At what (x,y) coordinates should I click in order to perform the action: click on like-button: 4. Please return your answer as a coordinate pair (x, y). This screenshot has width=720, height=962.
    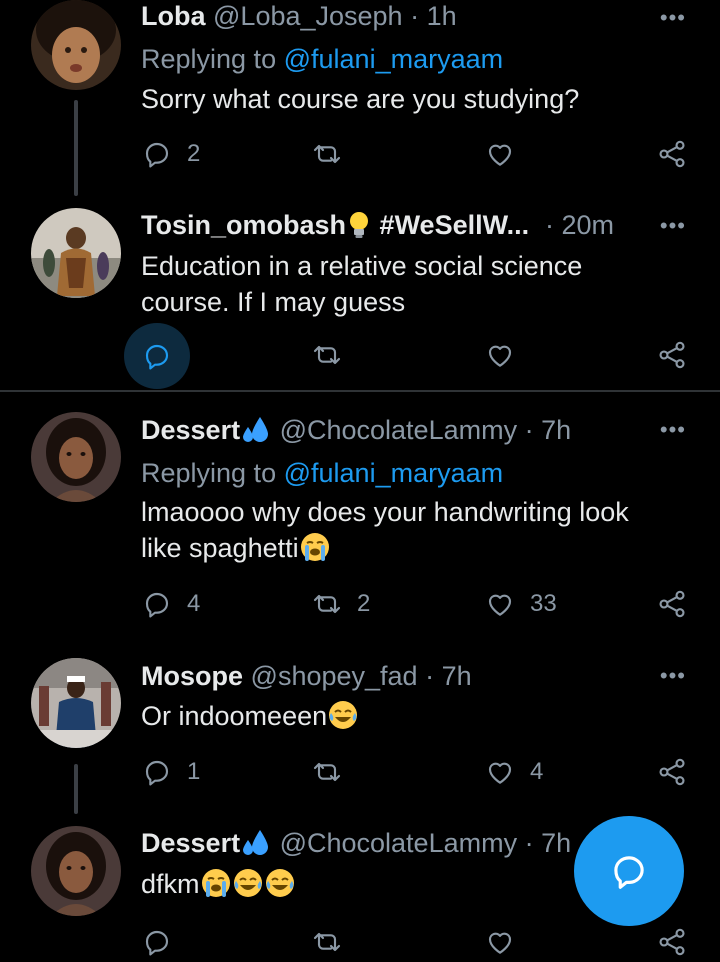
    Looking at the image, I should click on (513, 772).